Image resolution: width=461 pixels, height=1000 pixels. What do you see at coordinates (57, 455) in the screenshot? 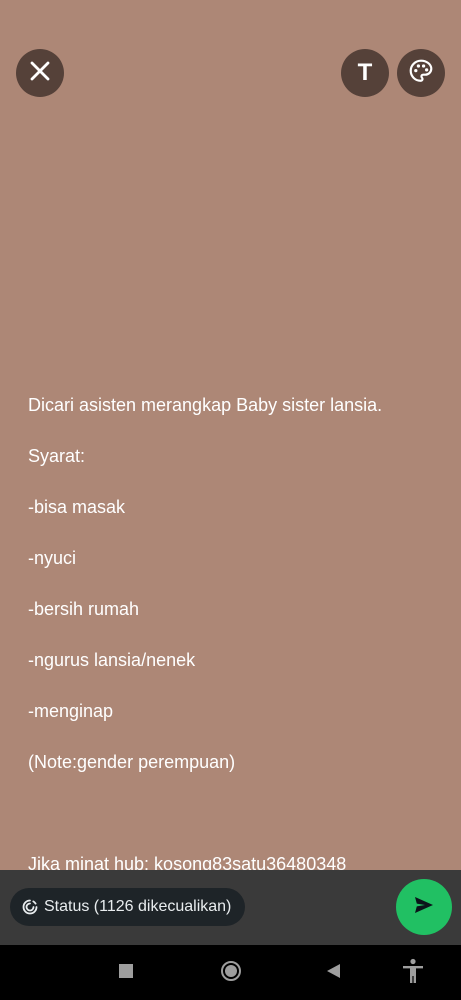
I see `status-line: Syarat:` at bounding box center [57, 455].